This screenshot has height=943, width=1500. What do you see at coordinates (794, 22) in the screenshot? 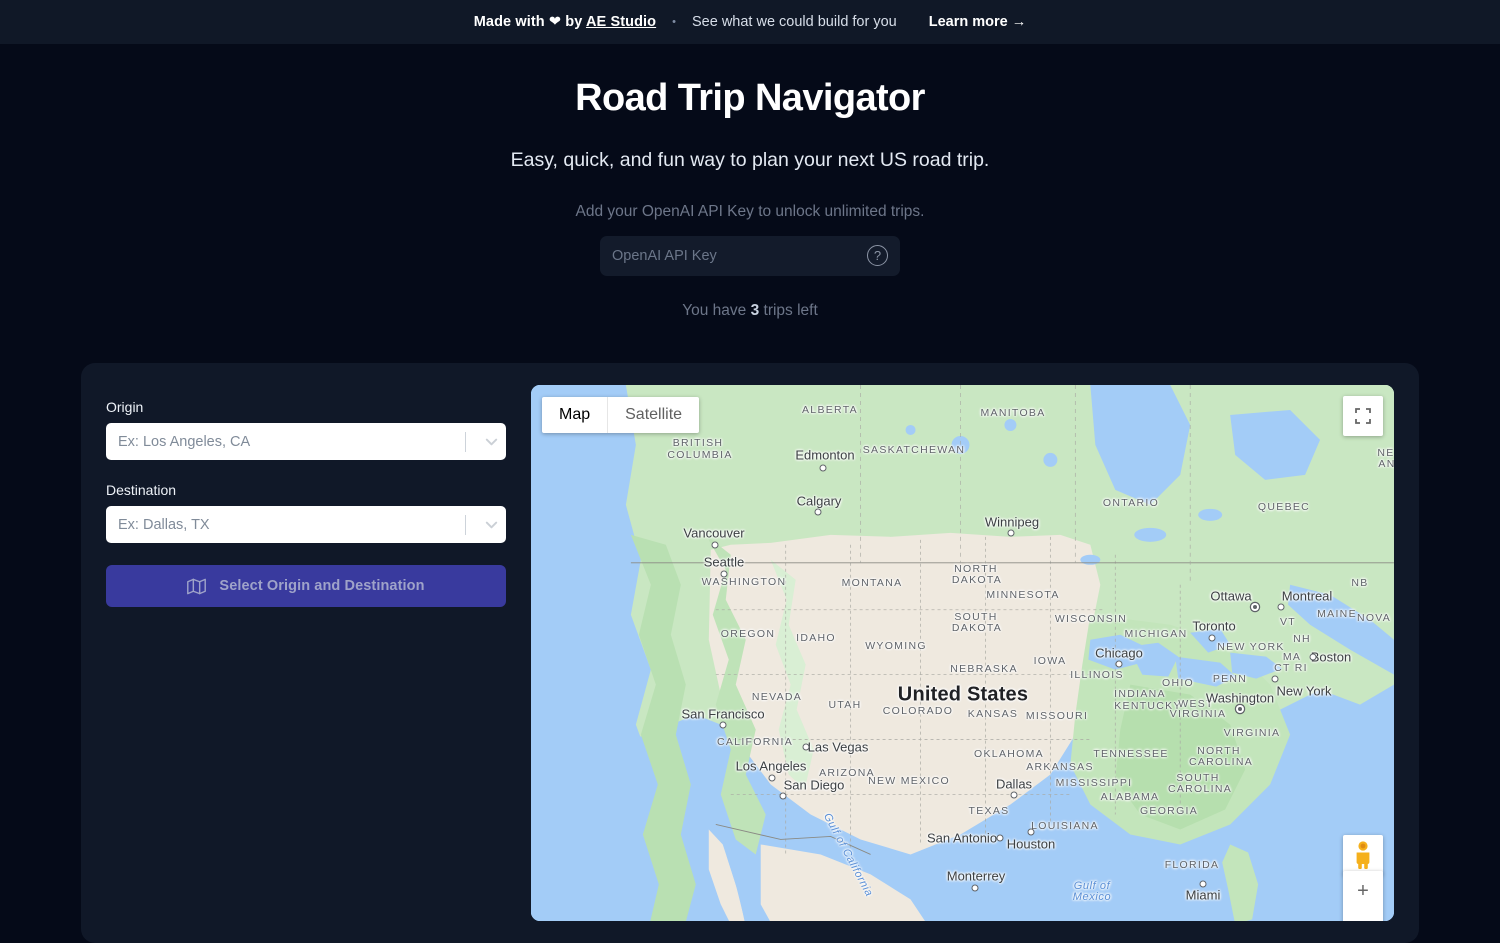
I see `banner-tagline: See what we could build for you` at bounding box center [794, 22].